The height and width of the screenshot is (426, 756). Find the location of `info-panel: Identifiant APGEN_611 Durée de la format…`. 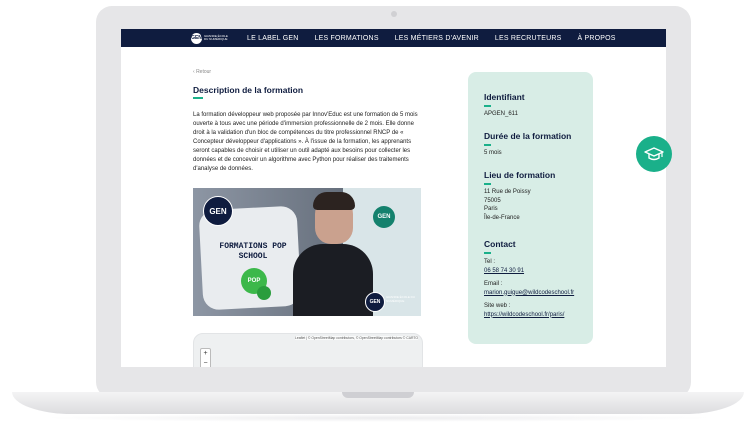

info-panel: Identifiant APGEN_611 Durée de la format… is located at coordinates (530, 208).